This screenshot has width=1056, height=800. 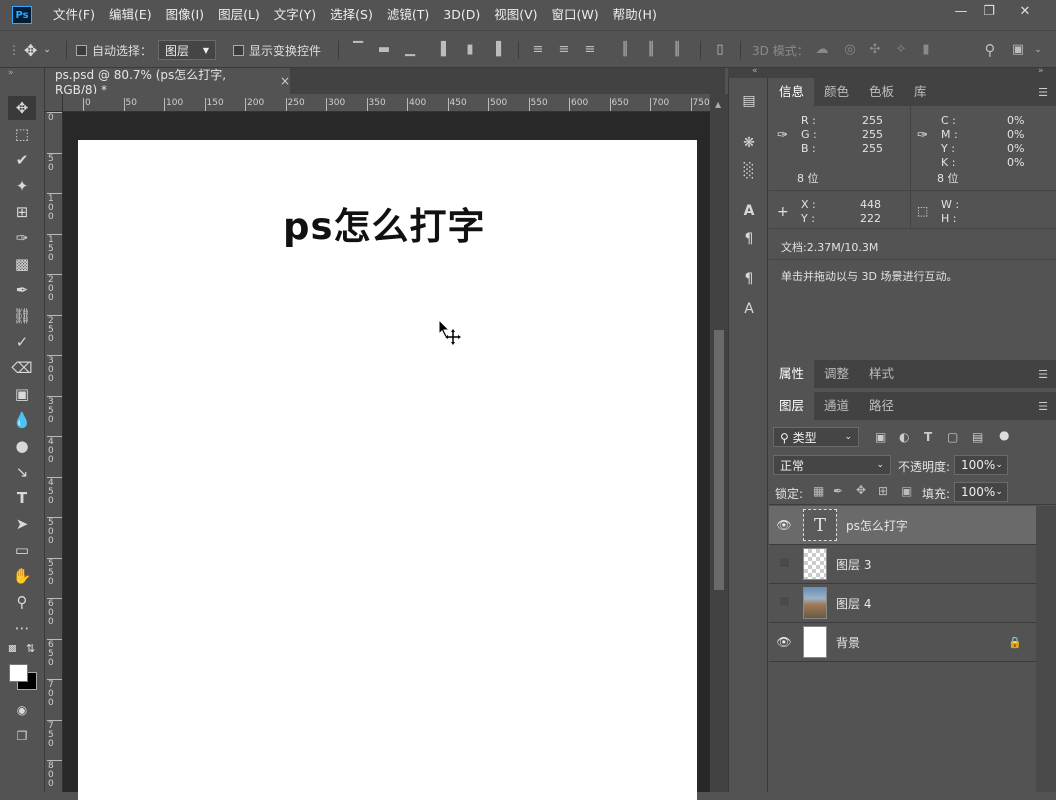 I want to click on foreground-color-swatch, so click(x=18, y=673).